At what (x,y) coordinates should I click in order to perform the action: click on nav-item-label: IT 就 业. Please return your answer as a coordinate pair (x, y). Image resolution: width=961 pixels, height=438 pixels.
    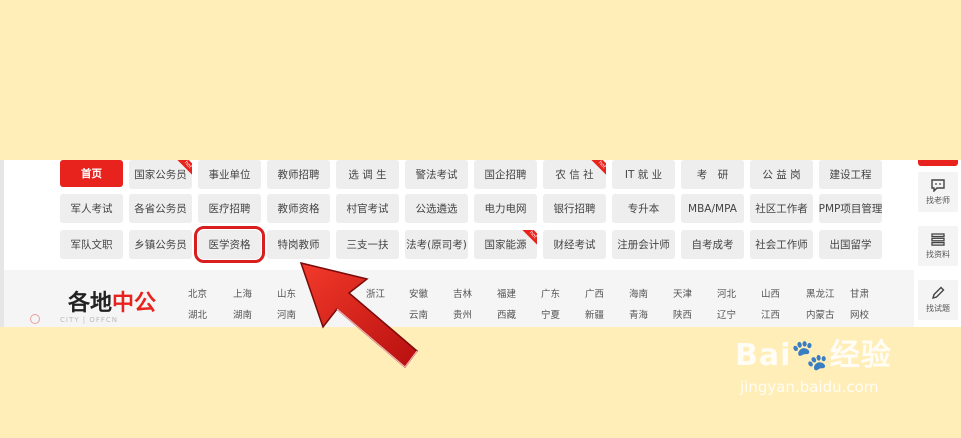
    Looking at the image, I should click on (643, 175).